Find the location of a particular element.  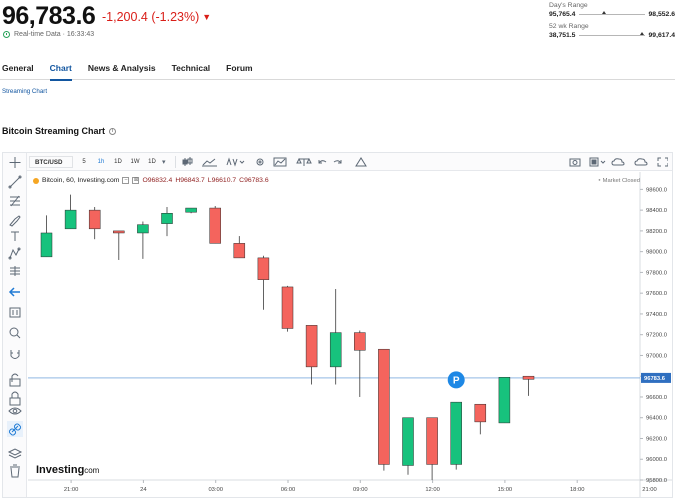

magnet-icon is located at coordinates (15, 354).